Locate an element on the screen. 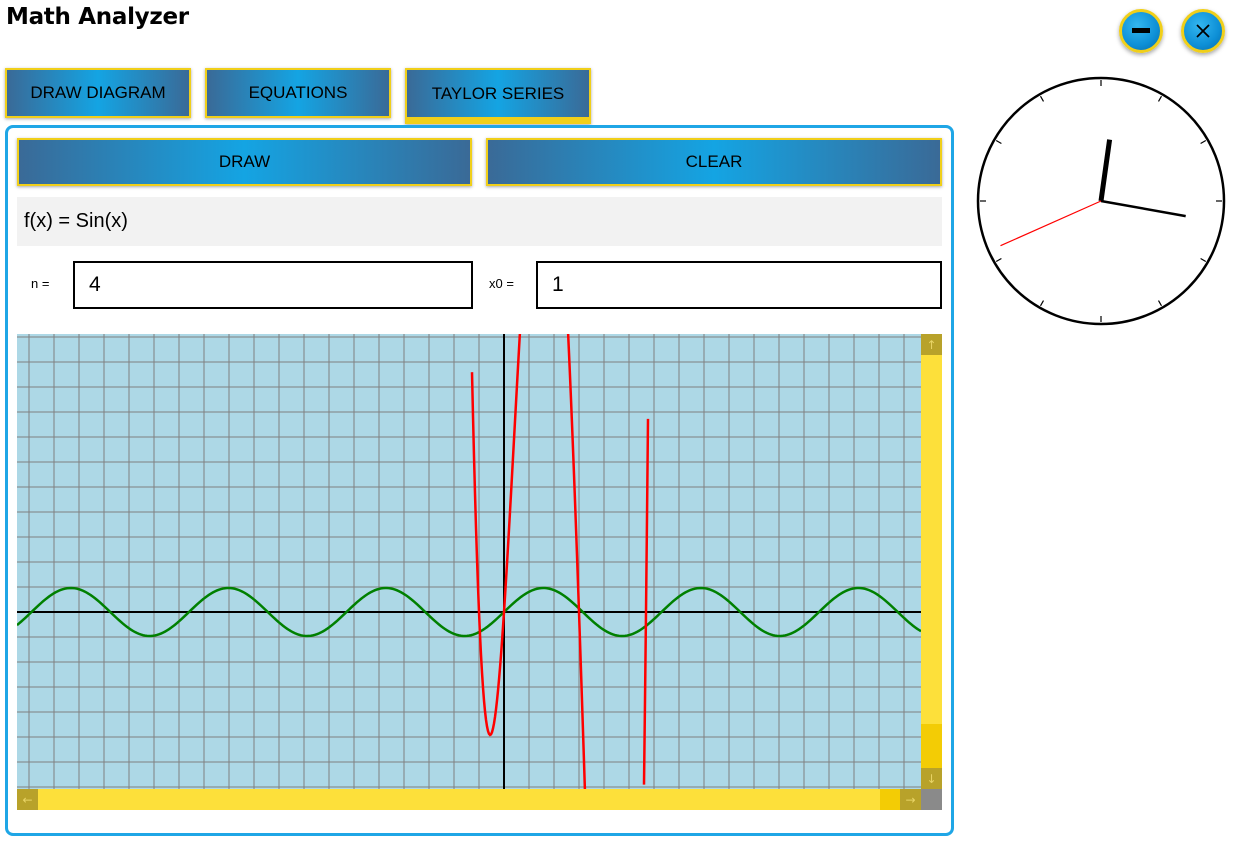 This screenshot has height=865, width=1239. close-icon is located at coordinates (1203, 31).